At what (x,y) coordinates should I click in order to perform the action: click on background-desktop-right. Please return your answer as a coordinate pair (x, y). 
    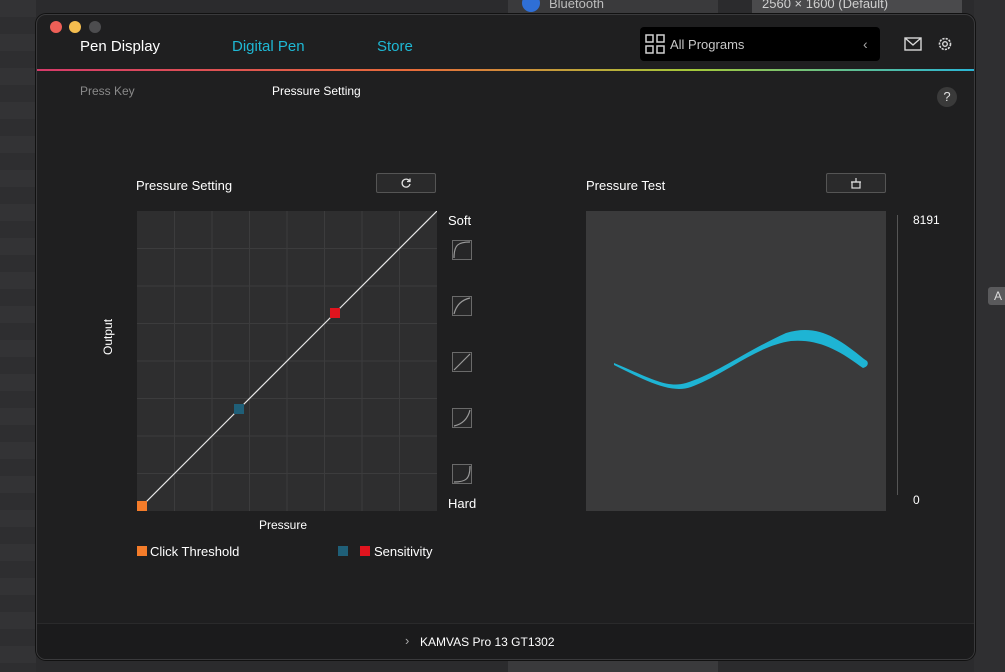
    Looking at the image, I should click on (989, 336).